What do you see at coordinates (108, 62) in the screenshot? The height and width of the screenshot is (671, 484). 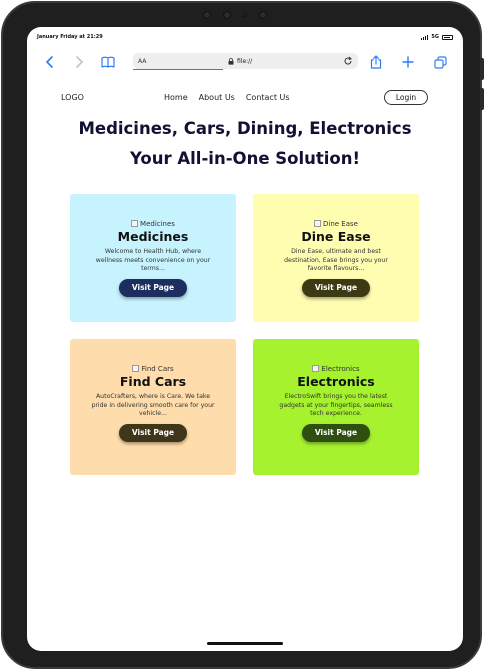 I see `bookmarks-icon` at bounding box center [108, 62].